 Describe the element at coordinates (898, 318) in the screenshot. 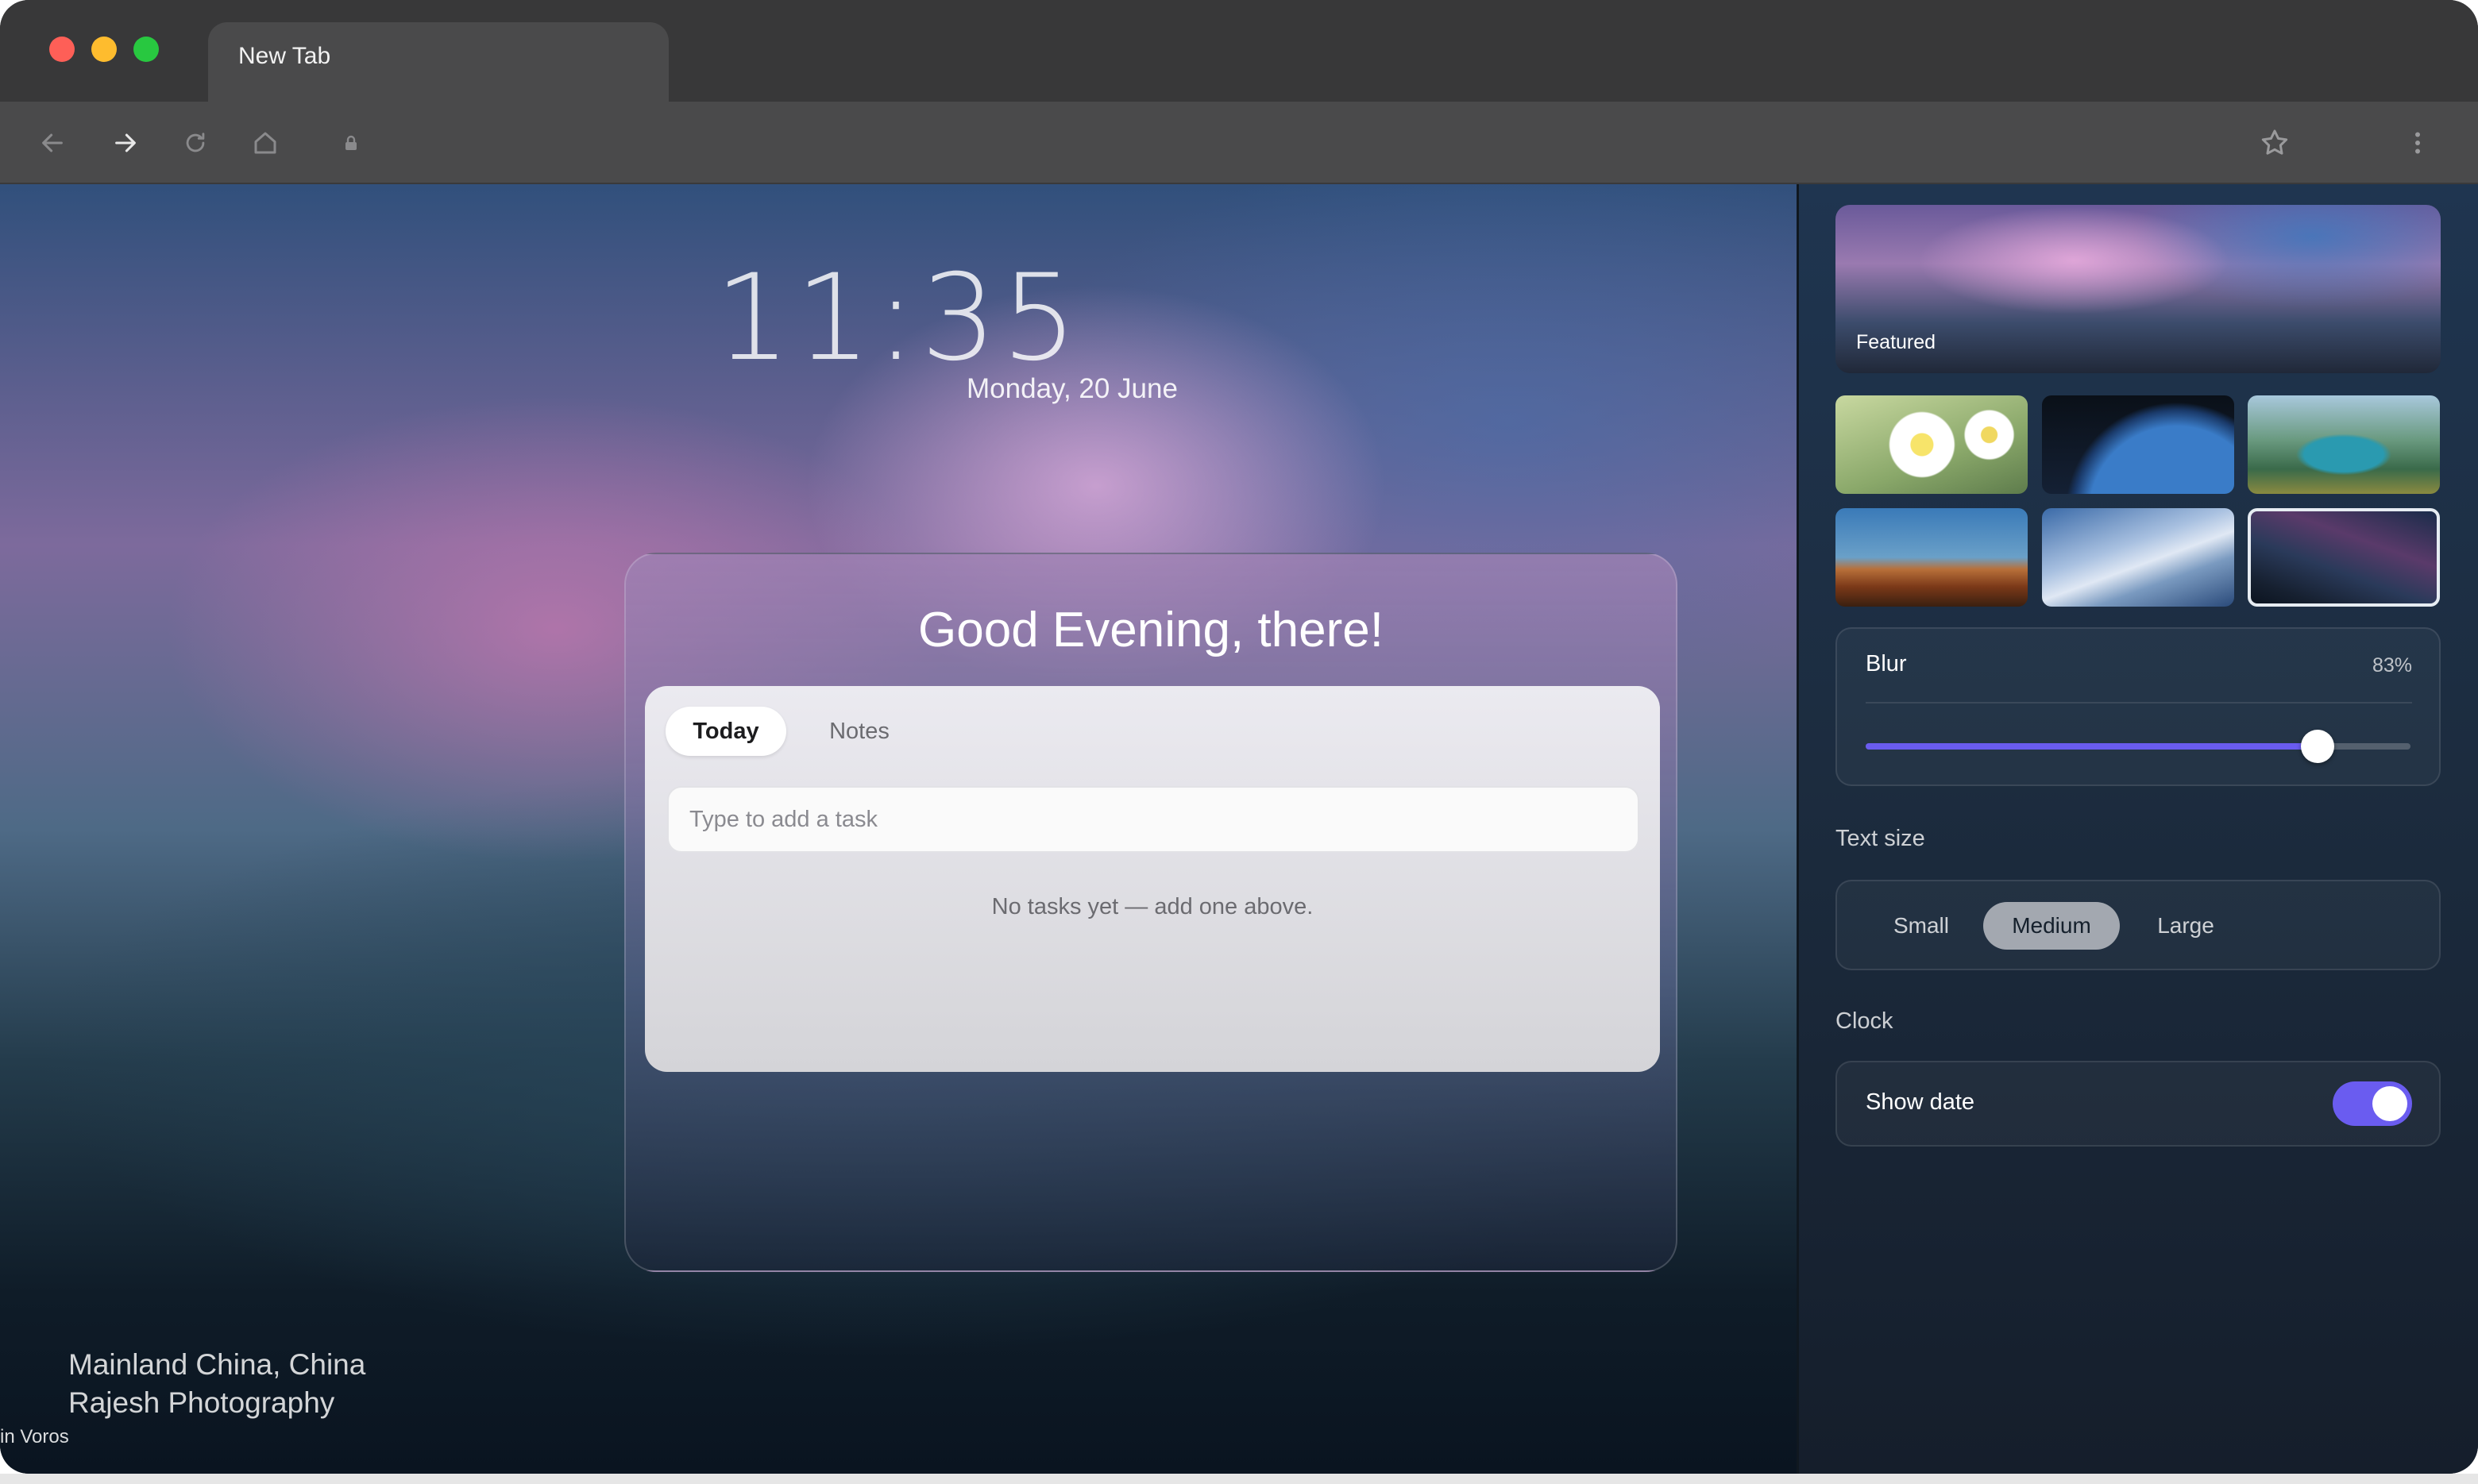

I see `clock-time: 11:35` at that location.